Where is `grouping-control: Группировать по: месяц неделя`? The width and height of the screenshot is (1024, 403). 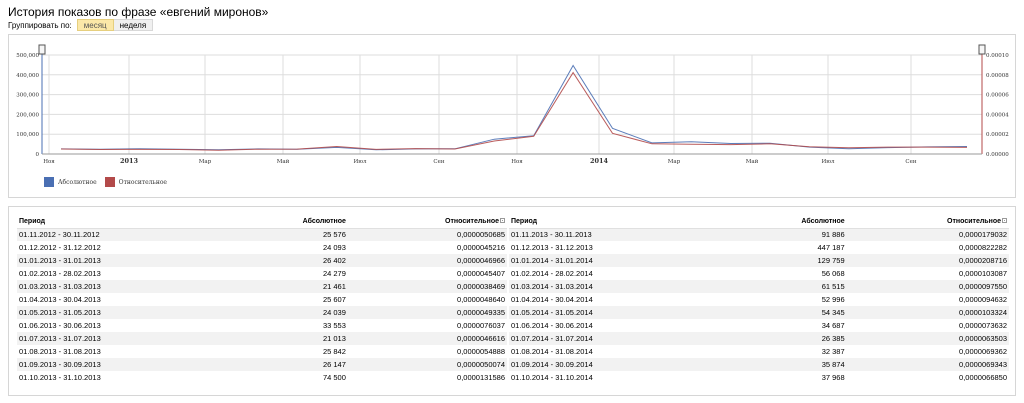
grouping-control: Группировать по: месяц неделя is located at coordinates (81, 25).